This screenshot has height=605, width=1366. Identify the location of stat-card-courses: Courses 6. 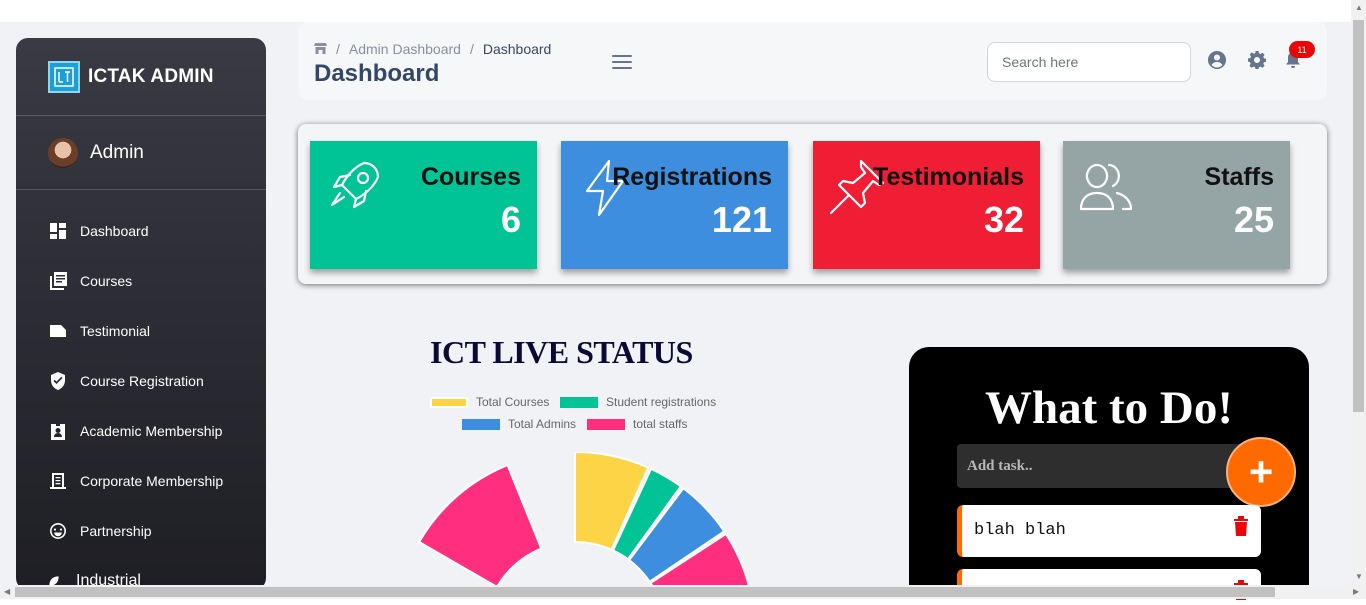
(423, 205).